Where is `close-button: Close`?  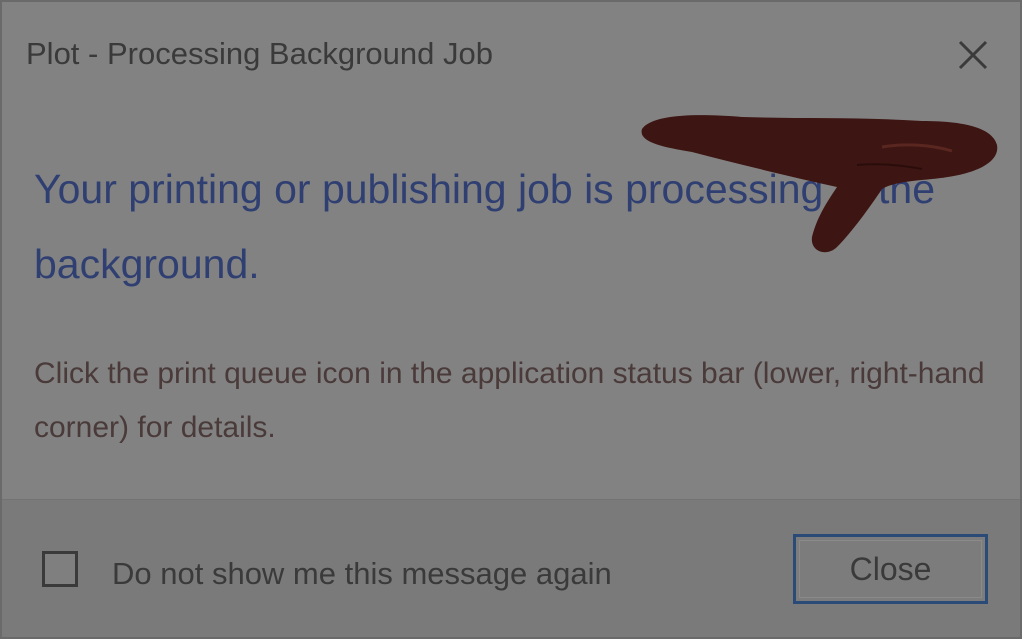 close-button: Close is located at coordinates (890, 569).